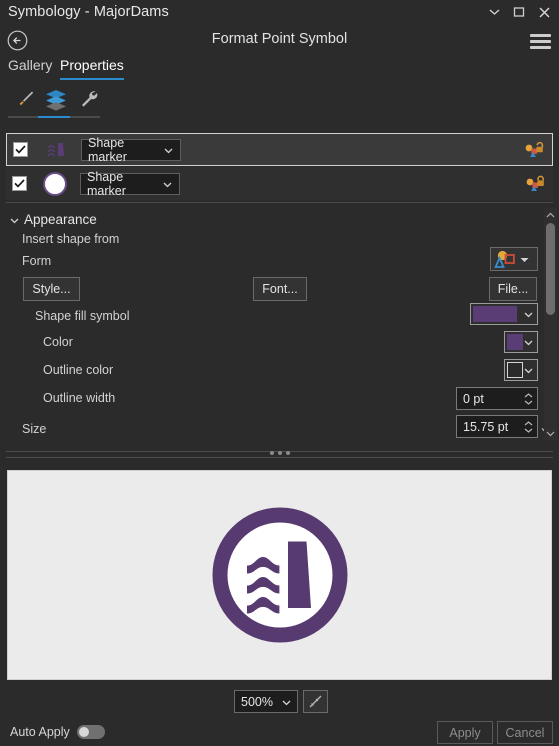 This screenshot has width=559, height=746. What do you see at coordinates (514, 259) in the screenshot?
I see `form-shape-picker` at bounding box center [514, 259].